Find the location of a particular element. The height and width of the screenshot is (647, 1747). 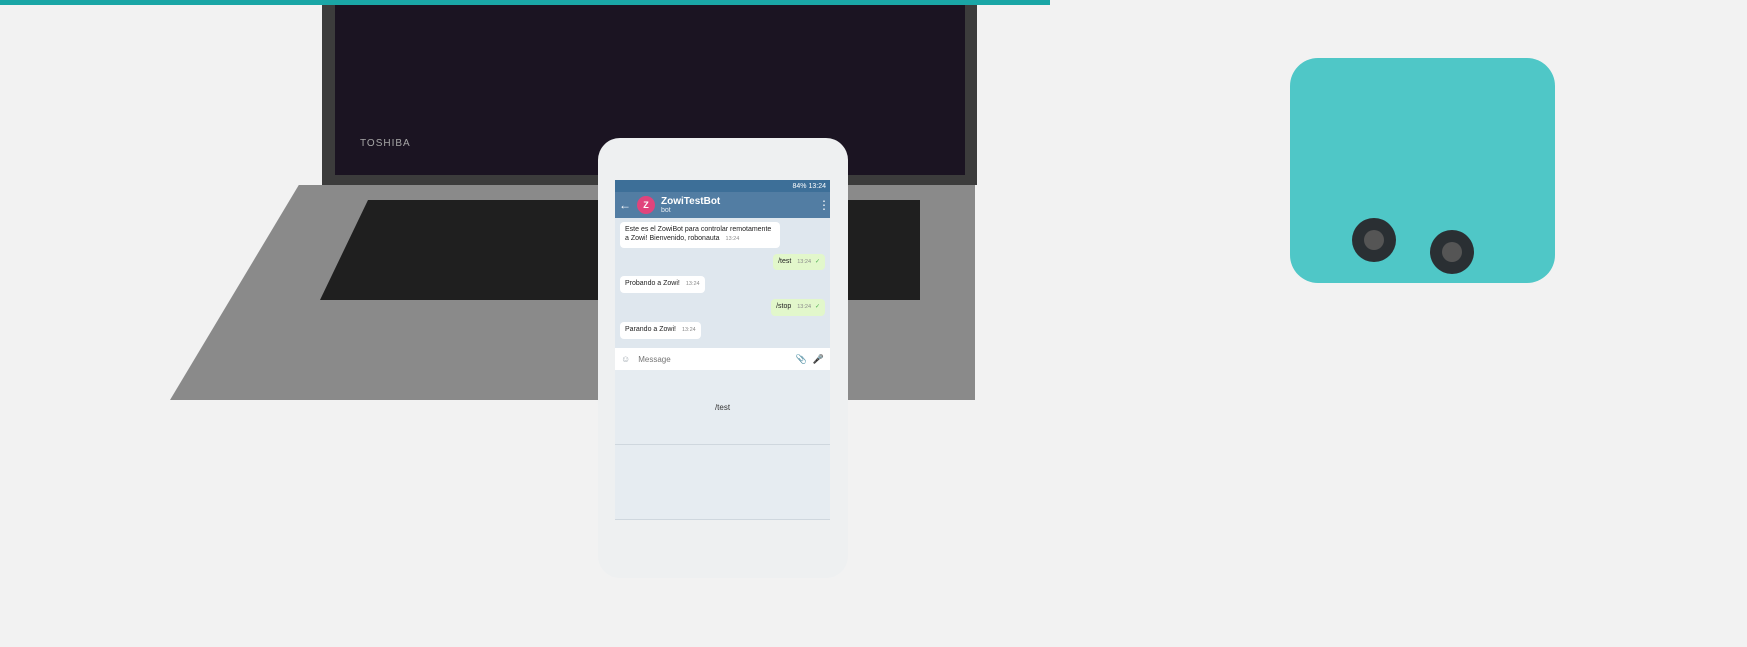

chat-header: ← Z ZowiTestBot bot ⋮ is located at coordinates (722, 205).